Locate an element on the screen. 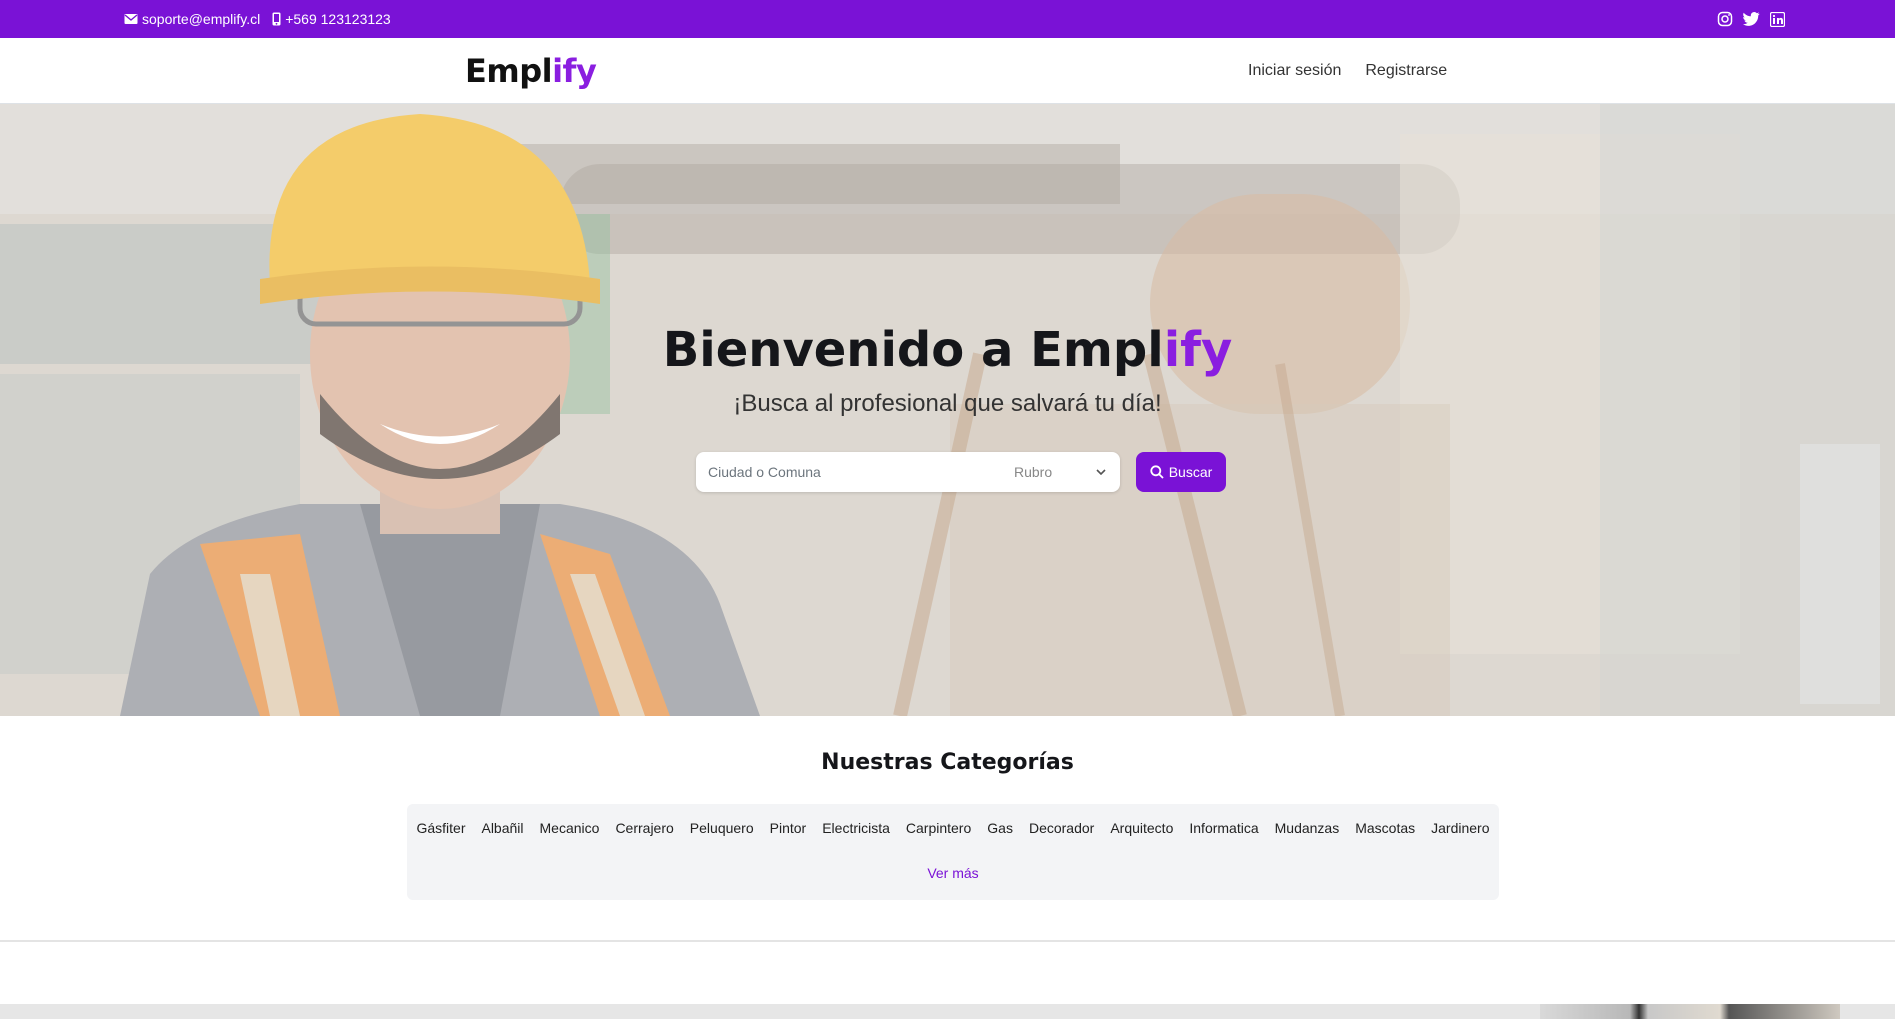 The height and width of the screenshot is (1019, 1895). nav-links: Iniciar sesión Registrarse is located at coordinates (1347, 71).